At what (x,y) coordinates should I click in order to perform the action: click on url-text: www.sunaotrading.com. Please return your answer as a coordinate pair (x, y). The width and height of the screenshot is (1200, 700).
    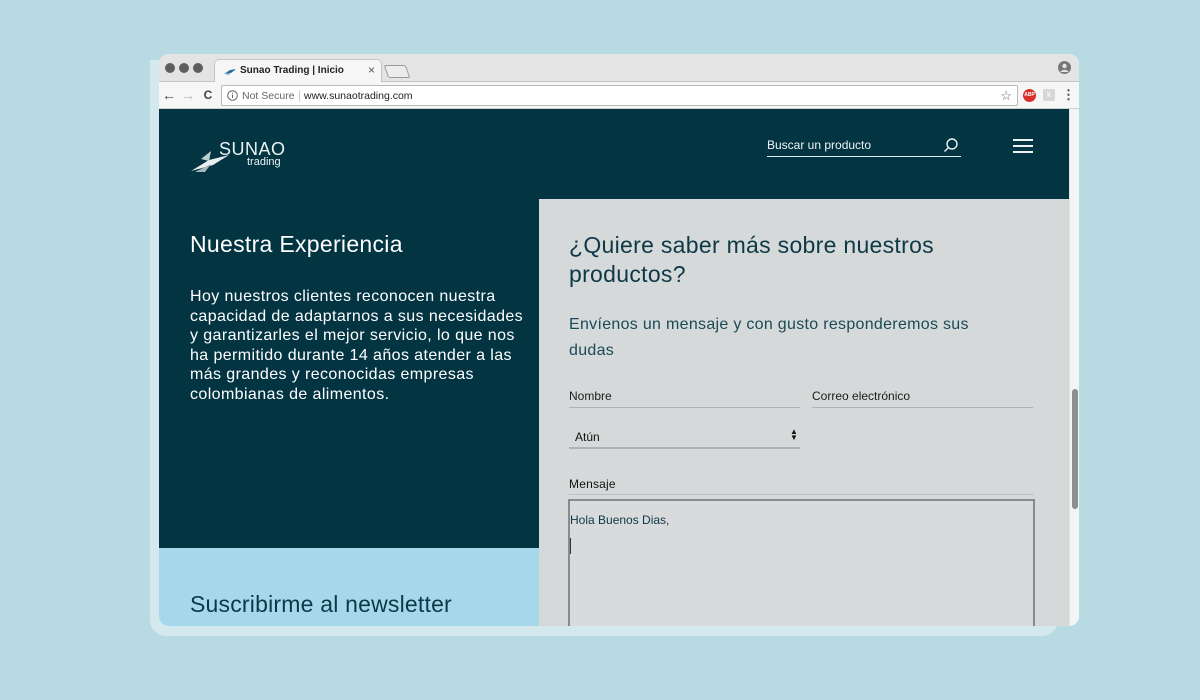
    Looking at the image, I should click on (358, 96).